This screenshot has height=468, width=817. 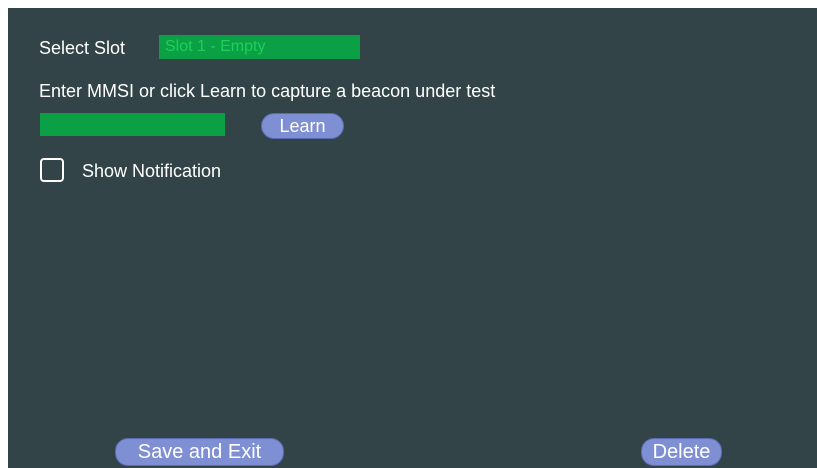 I want to click on mmsi-input, so click(x=132, y=124).